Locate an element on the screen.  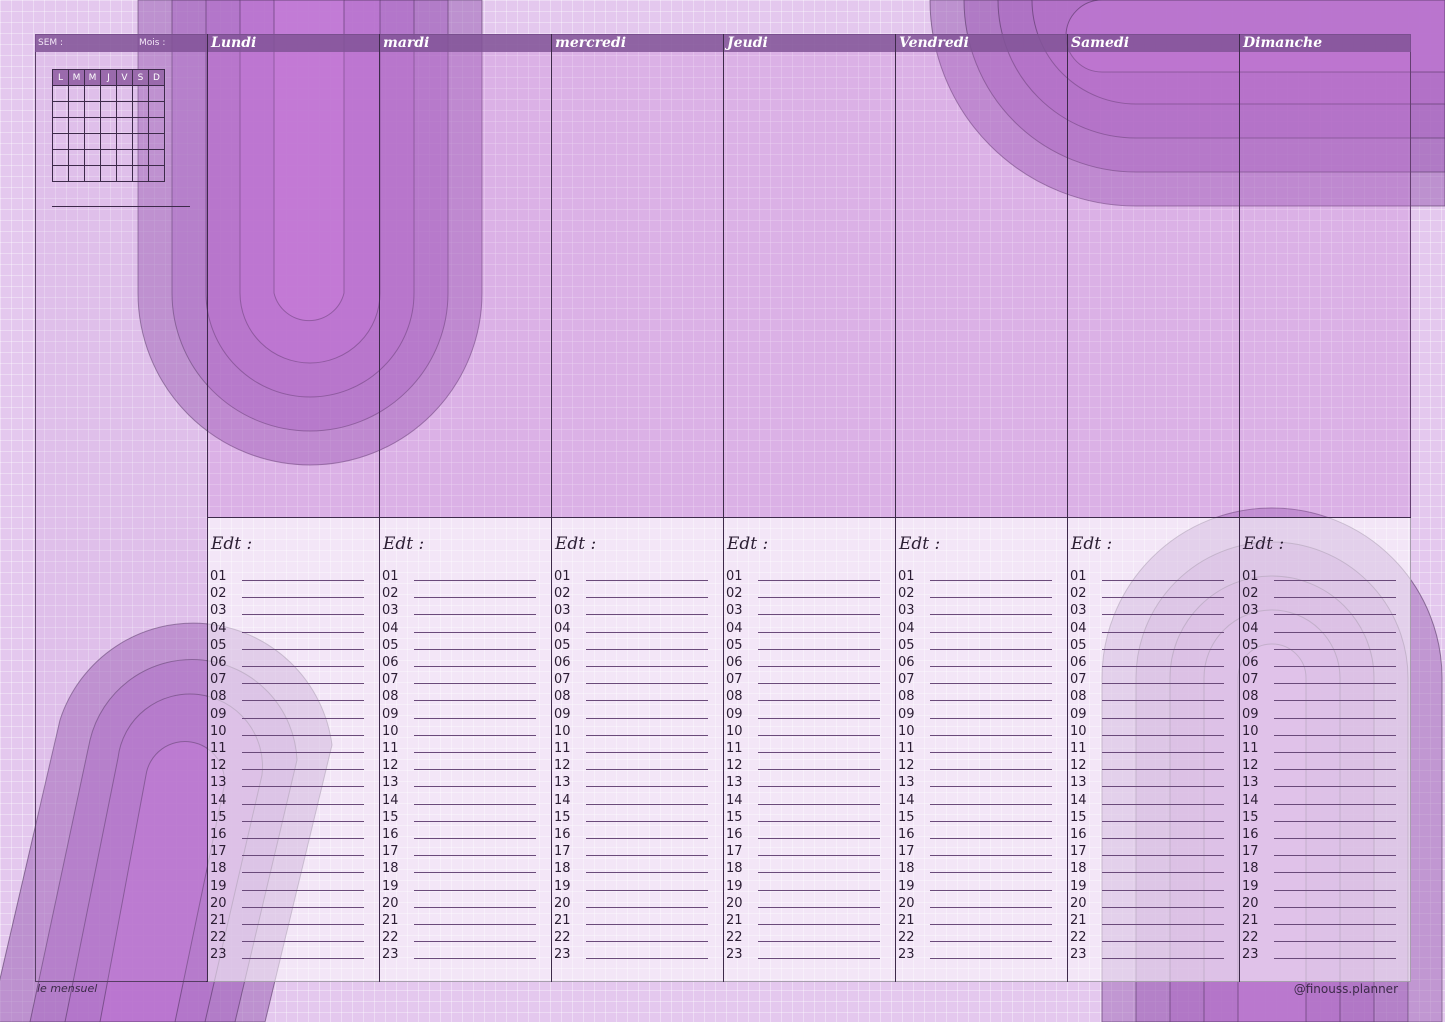
hour-row: 21 is located at coordinates (287, 920).